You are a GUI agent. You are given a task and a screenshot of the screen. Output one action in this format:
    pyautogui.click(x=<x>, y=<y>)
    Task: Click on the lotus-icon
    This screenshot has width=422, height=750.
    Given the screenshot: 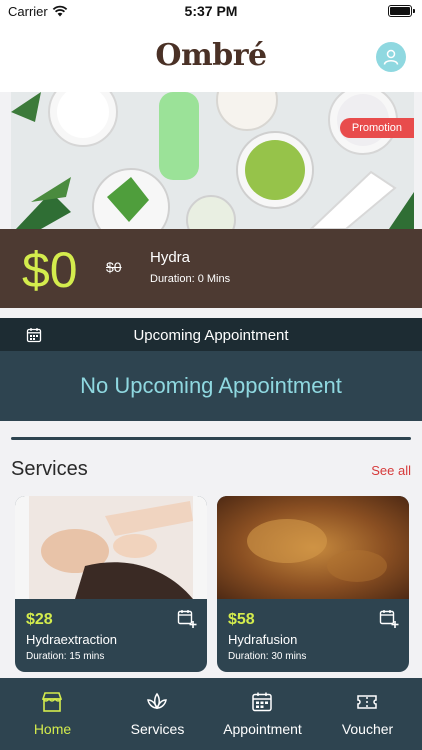 What is the action you would take?
    pyautogui.click(x=157, y=701)
    